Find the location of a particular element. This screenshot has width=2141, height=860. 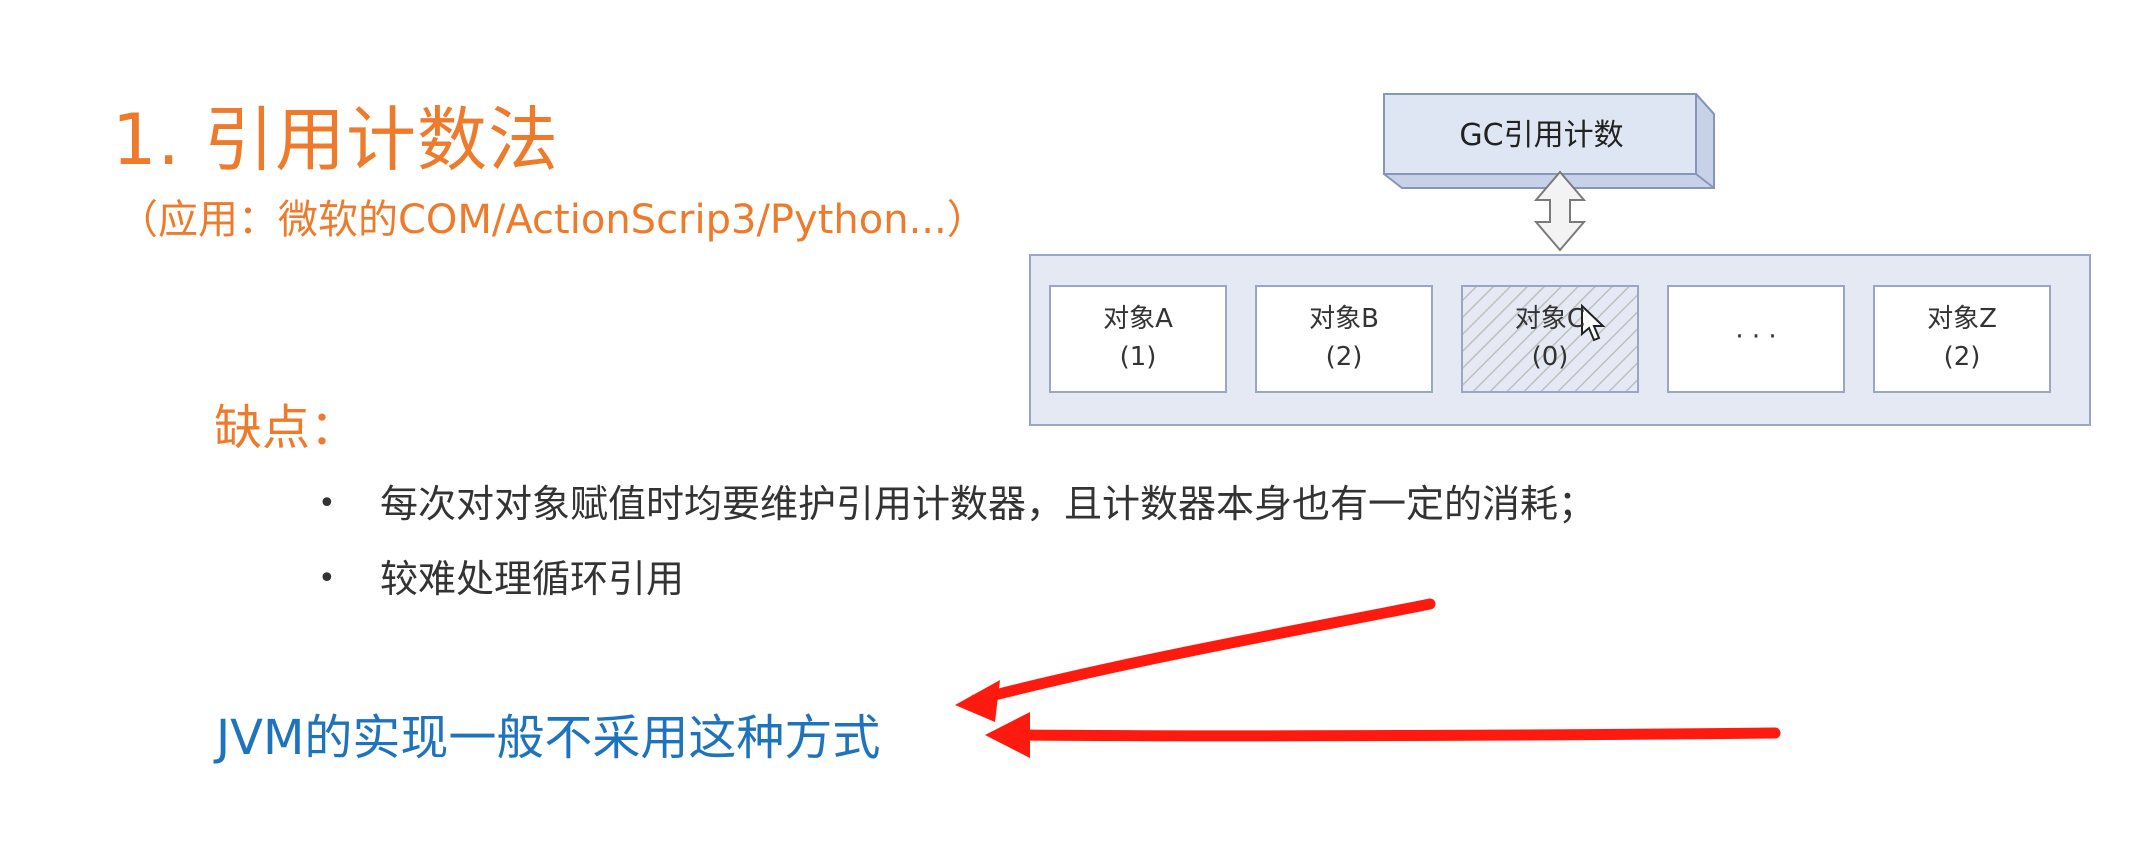

annotation-arrows is located at coordinates (1368, 678).